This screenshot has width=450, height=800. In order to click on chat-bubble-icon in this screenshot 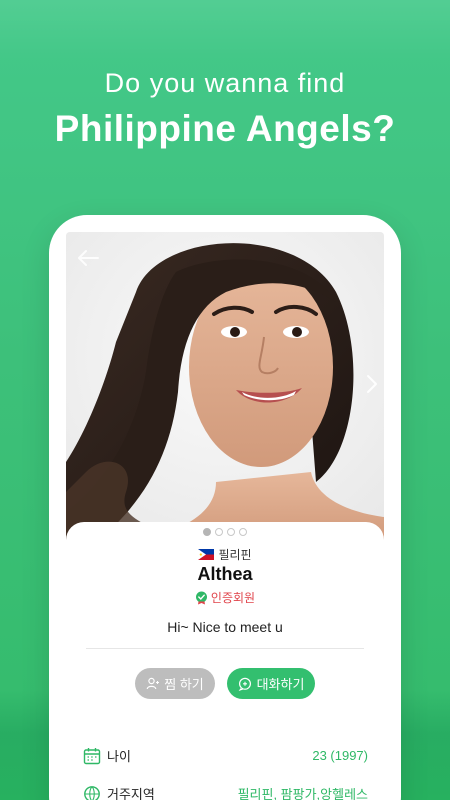, I will do `click(244, 684)`.